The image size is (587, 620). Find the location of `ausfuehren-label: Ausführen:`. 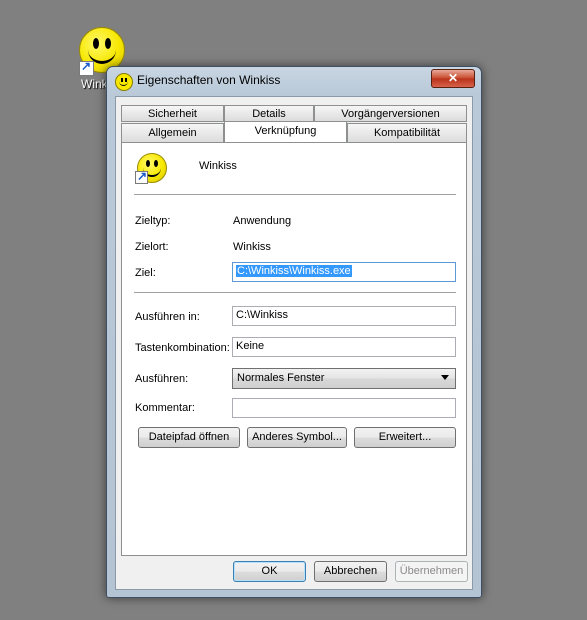

ausfuehren-label: Ausführen: is located at coordinates (162, 379).